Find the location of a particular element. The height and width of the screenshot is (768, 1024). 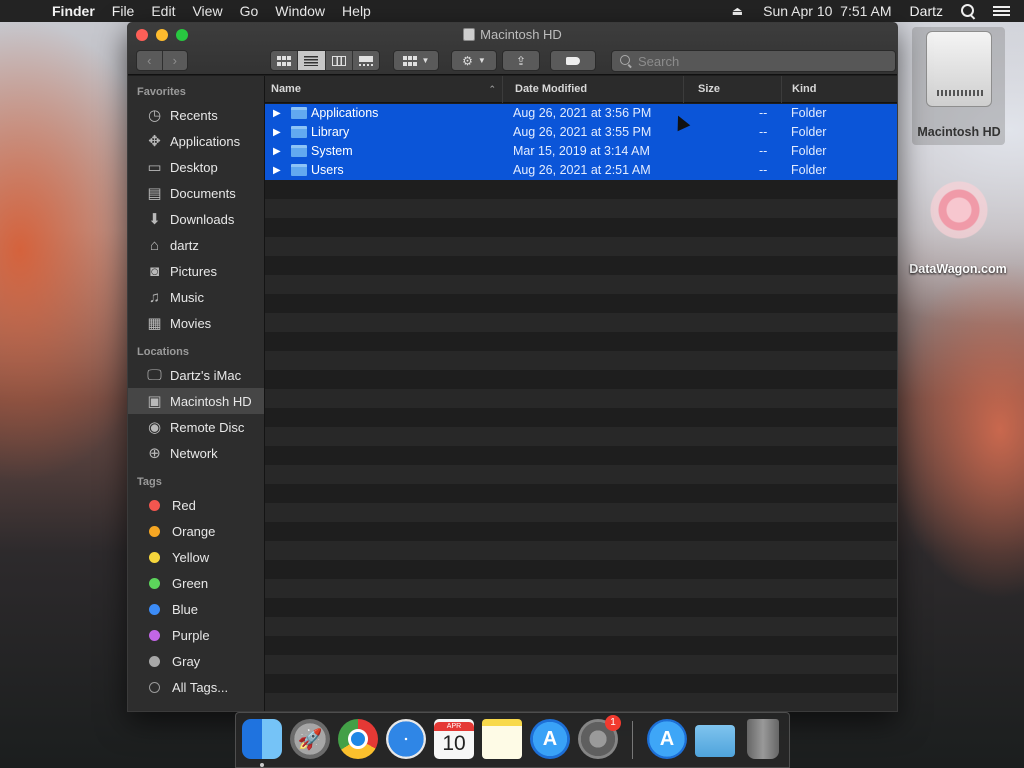

eject-icon: ⏏ is located at coordinates (737, 11).